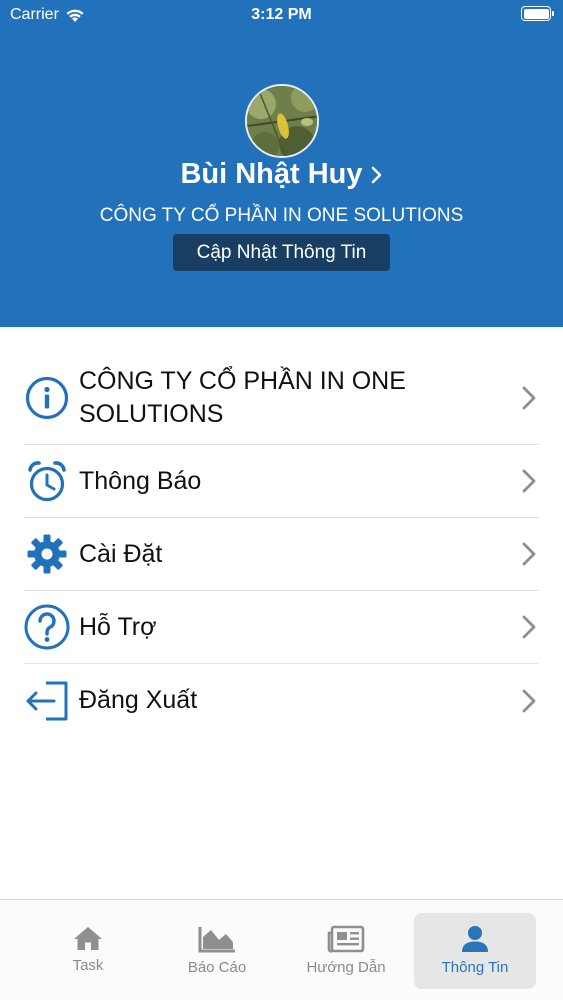  I want to click on tab-task: Task, so click(88, 951).